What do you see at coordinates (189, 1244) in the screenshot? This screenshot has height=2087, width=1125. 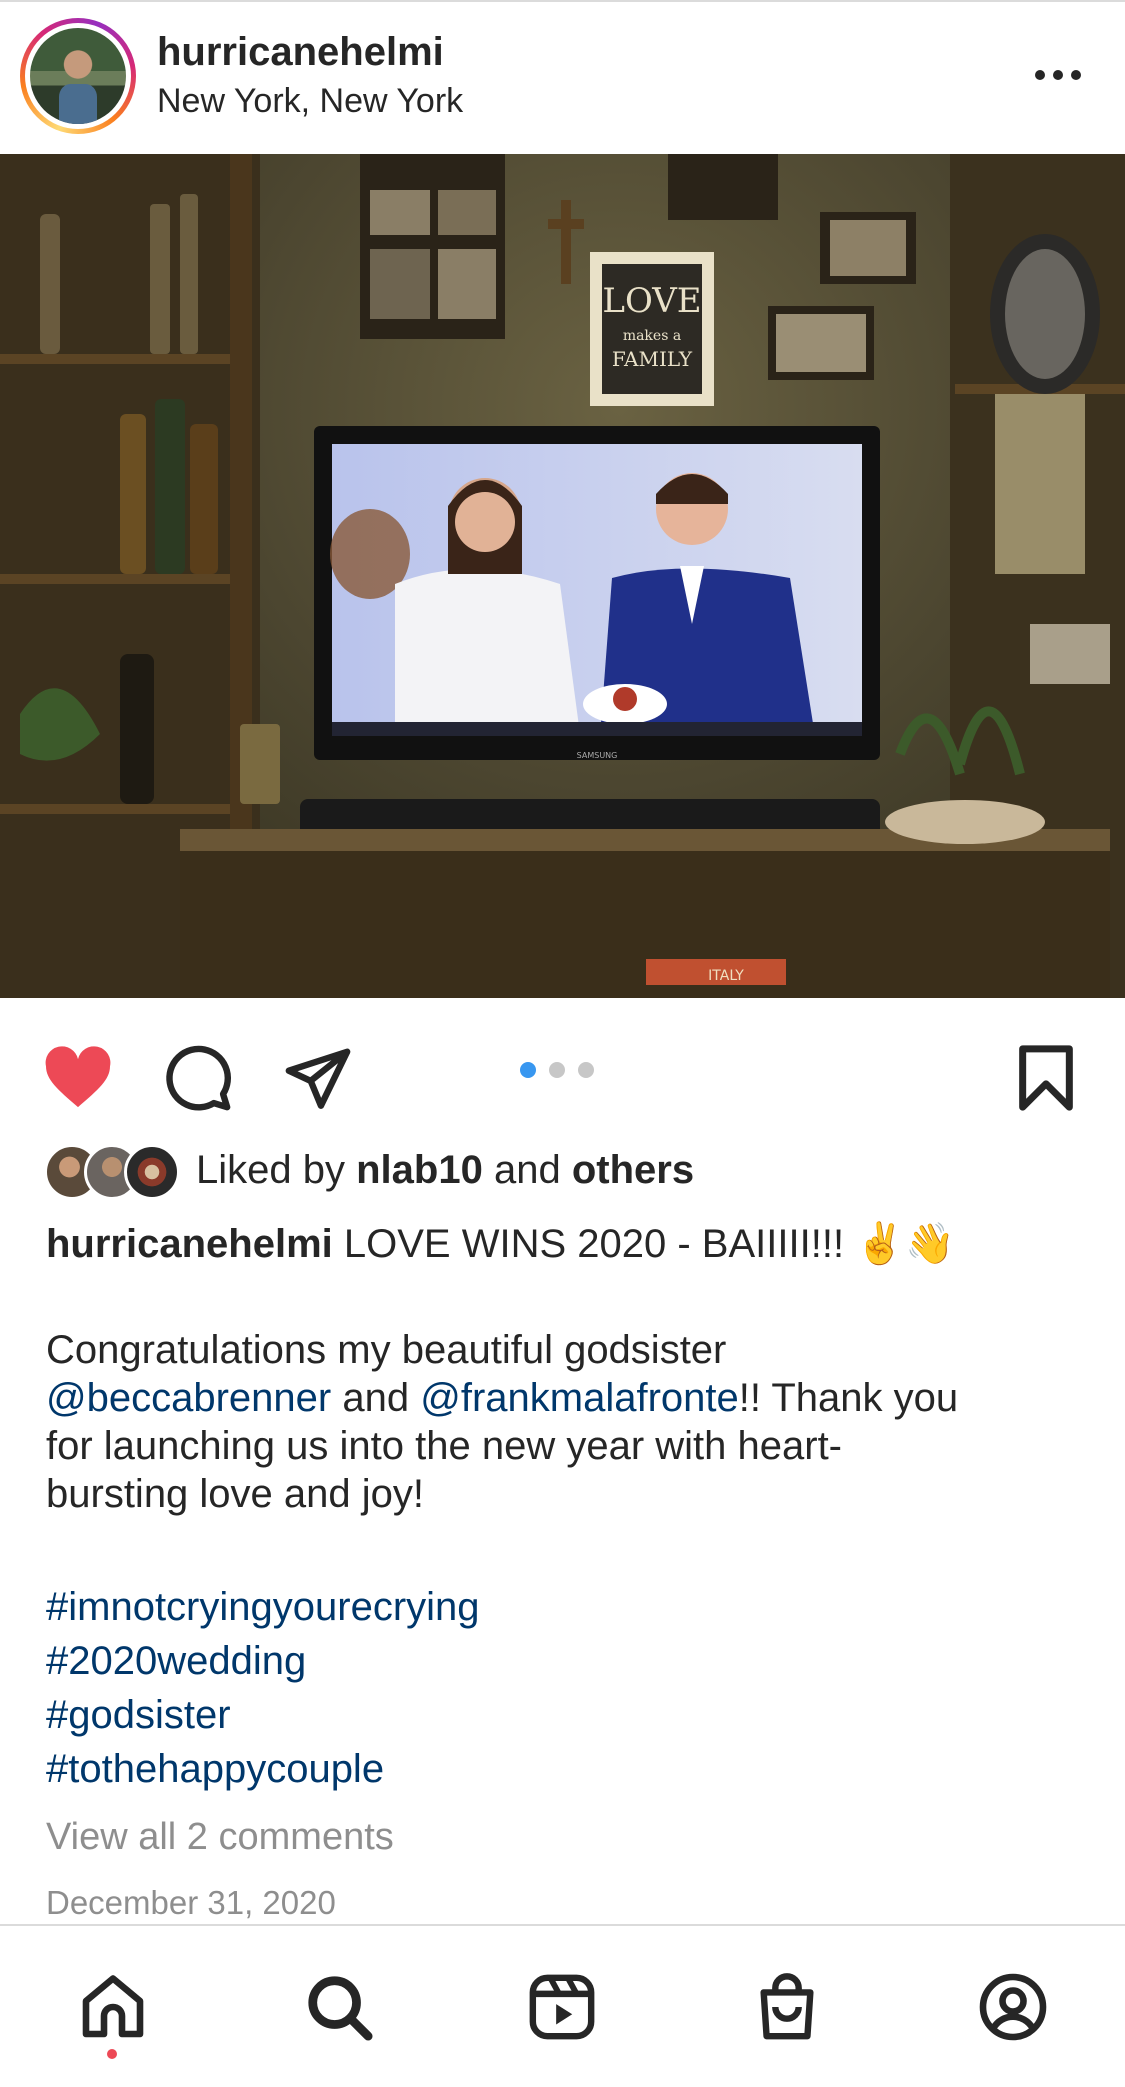 I see `caption-username: hurricanehelmi` at bounding box center [189, 1244].